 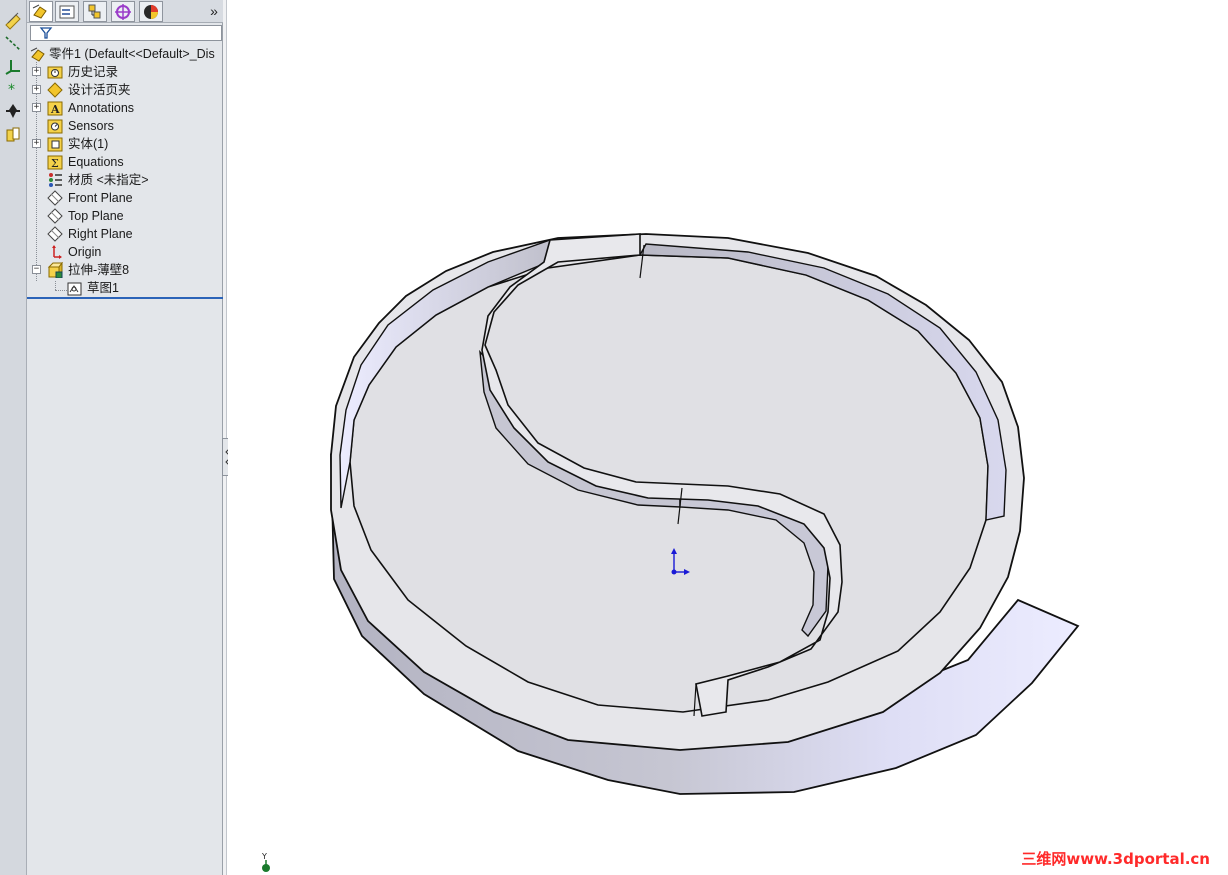 I want to click on sketch-point-icon: *, so click(x=13, y=89).